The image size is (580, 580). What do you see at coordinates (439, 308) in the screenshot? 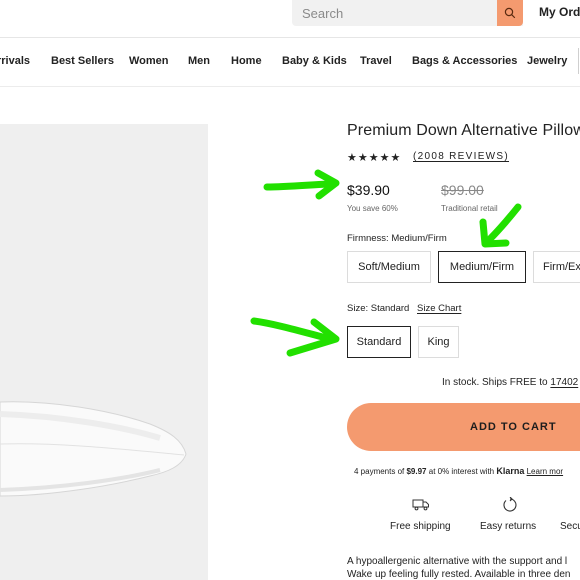
I see `size-chart-link: Size Chart` at bounding box center [439, 308].